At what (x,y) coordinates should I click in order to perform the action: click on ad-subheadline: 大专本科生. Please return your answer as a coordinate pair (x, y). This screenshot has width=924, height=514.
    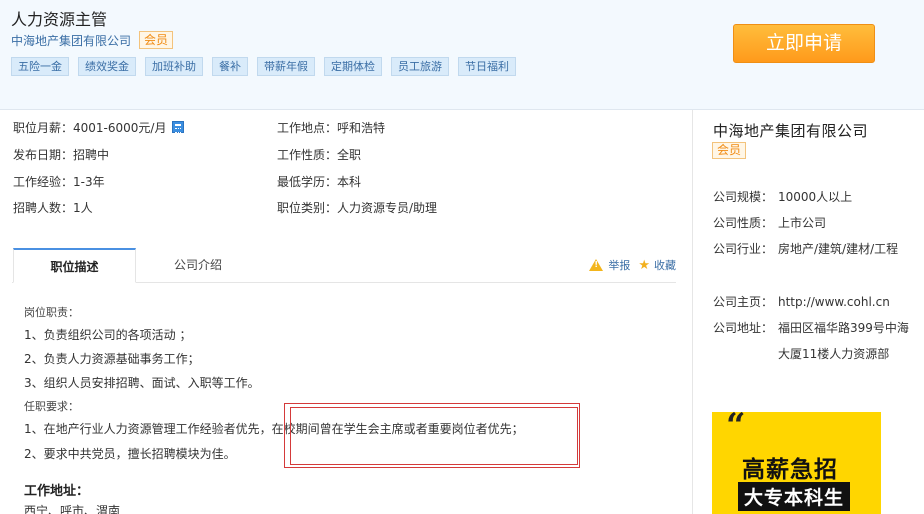
    Looking at the image, I should click on (794, 496).